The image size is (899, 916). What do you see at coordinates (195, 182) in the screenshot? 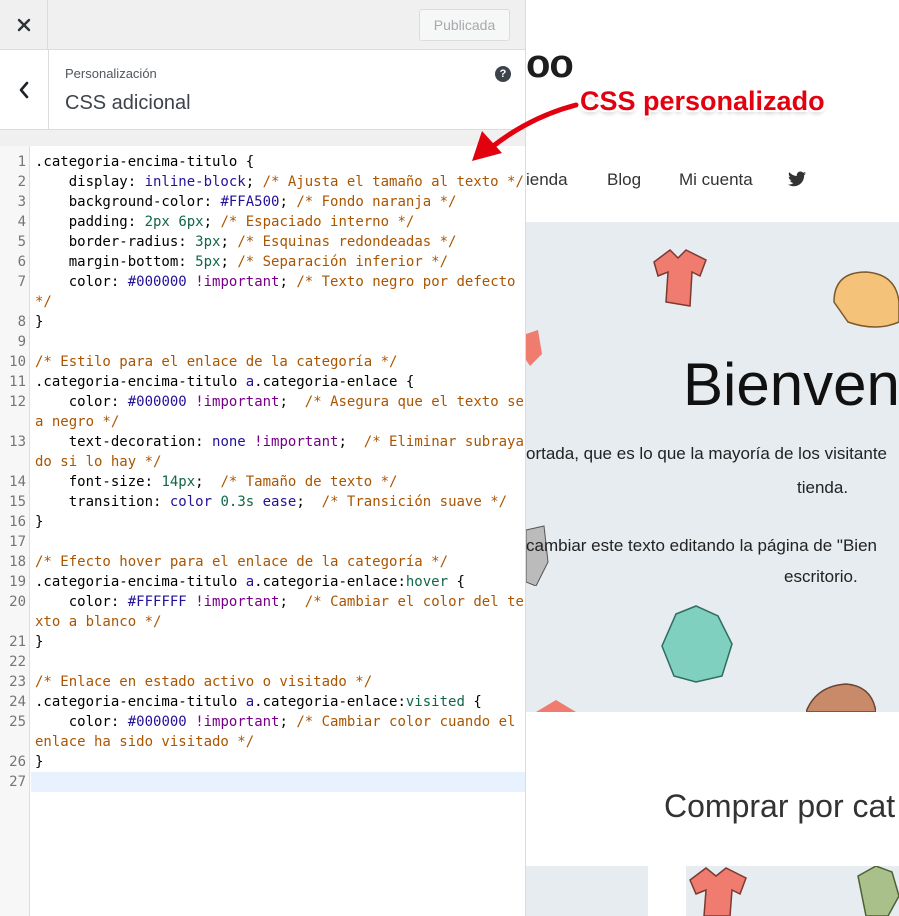
I see `code-token: inline-block` at bounding box center [195, 182].